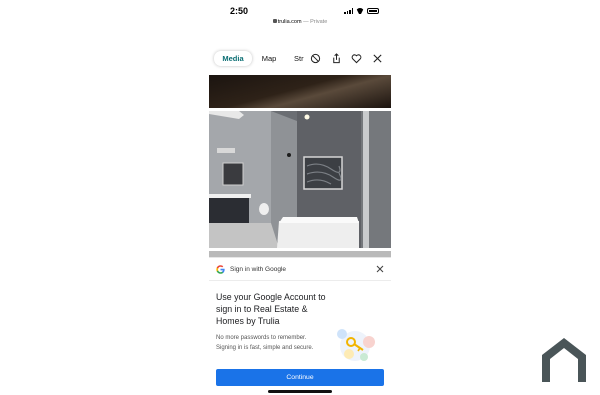  I want to click on tab-media: Media, so click(233, 58).